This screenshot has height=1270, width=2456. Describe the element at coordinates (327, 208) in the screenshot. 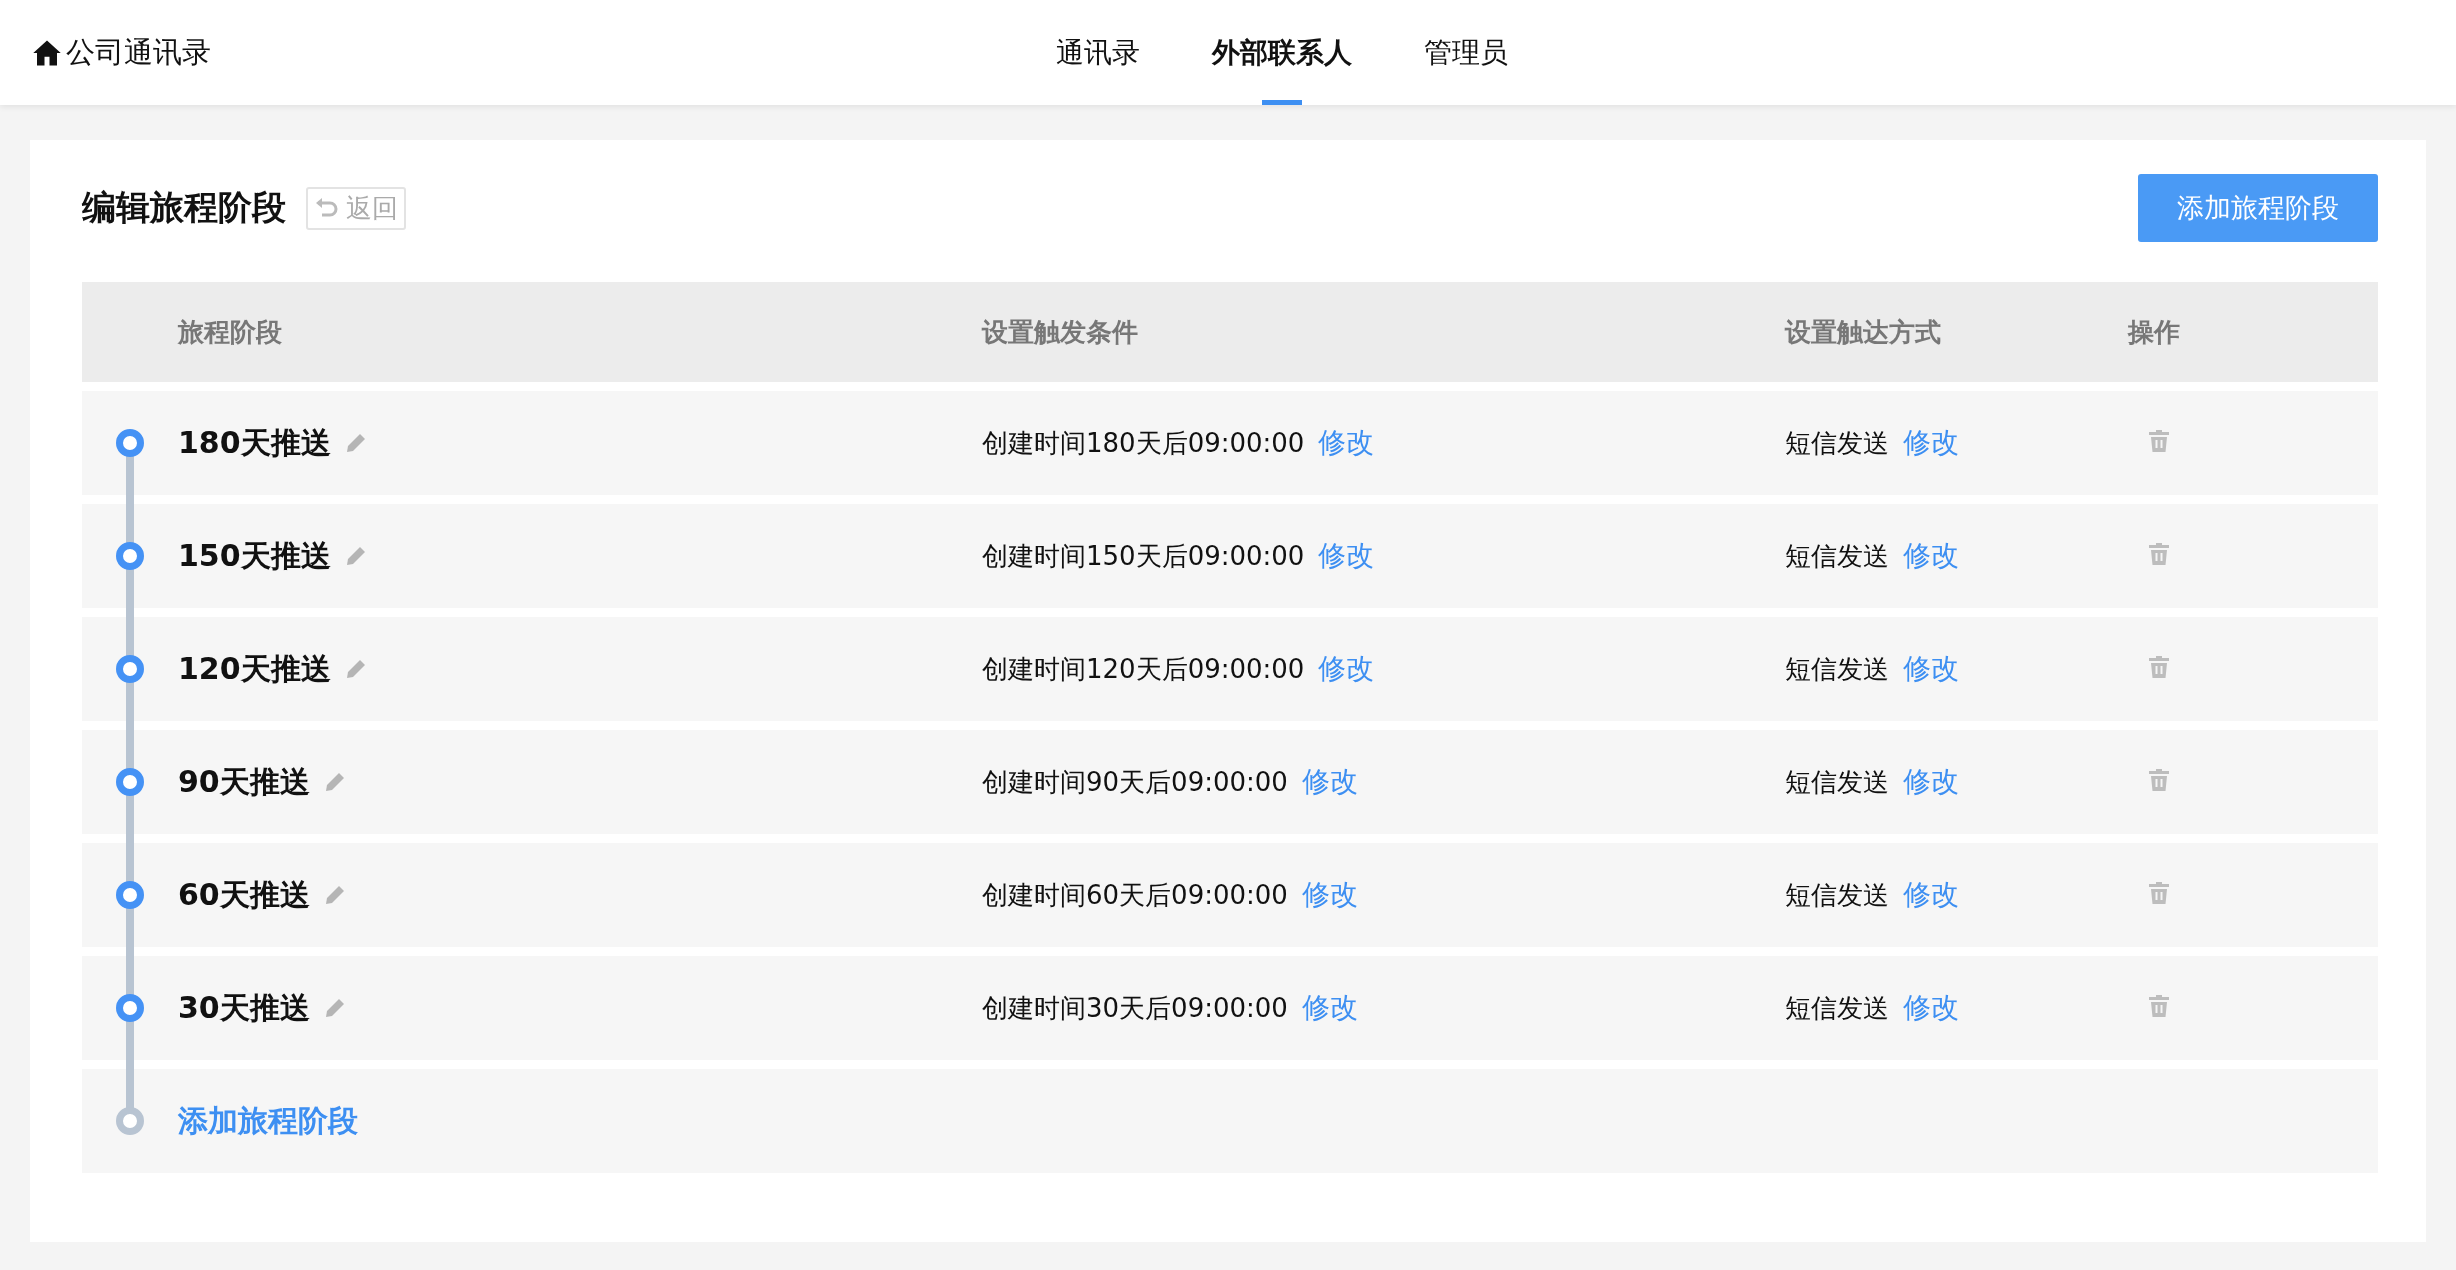

I see `undo-arrow-icon` at that location.